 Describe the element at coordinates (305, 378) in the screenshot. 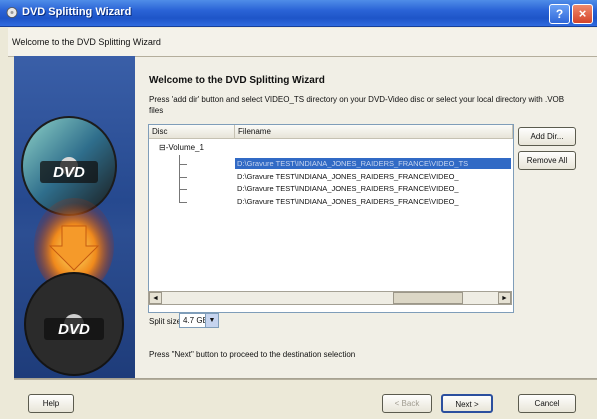

I see `divider` at that location.